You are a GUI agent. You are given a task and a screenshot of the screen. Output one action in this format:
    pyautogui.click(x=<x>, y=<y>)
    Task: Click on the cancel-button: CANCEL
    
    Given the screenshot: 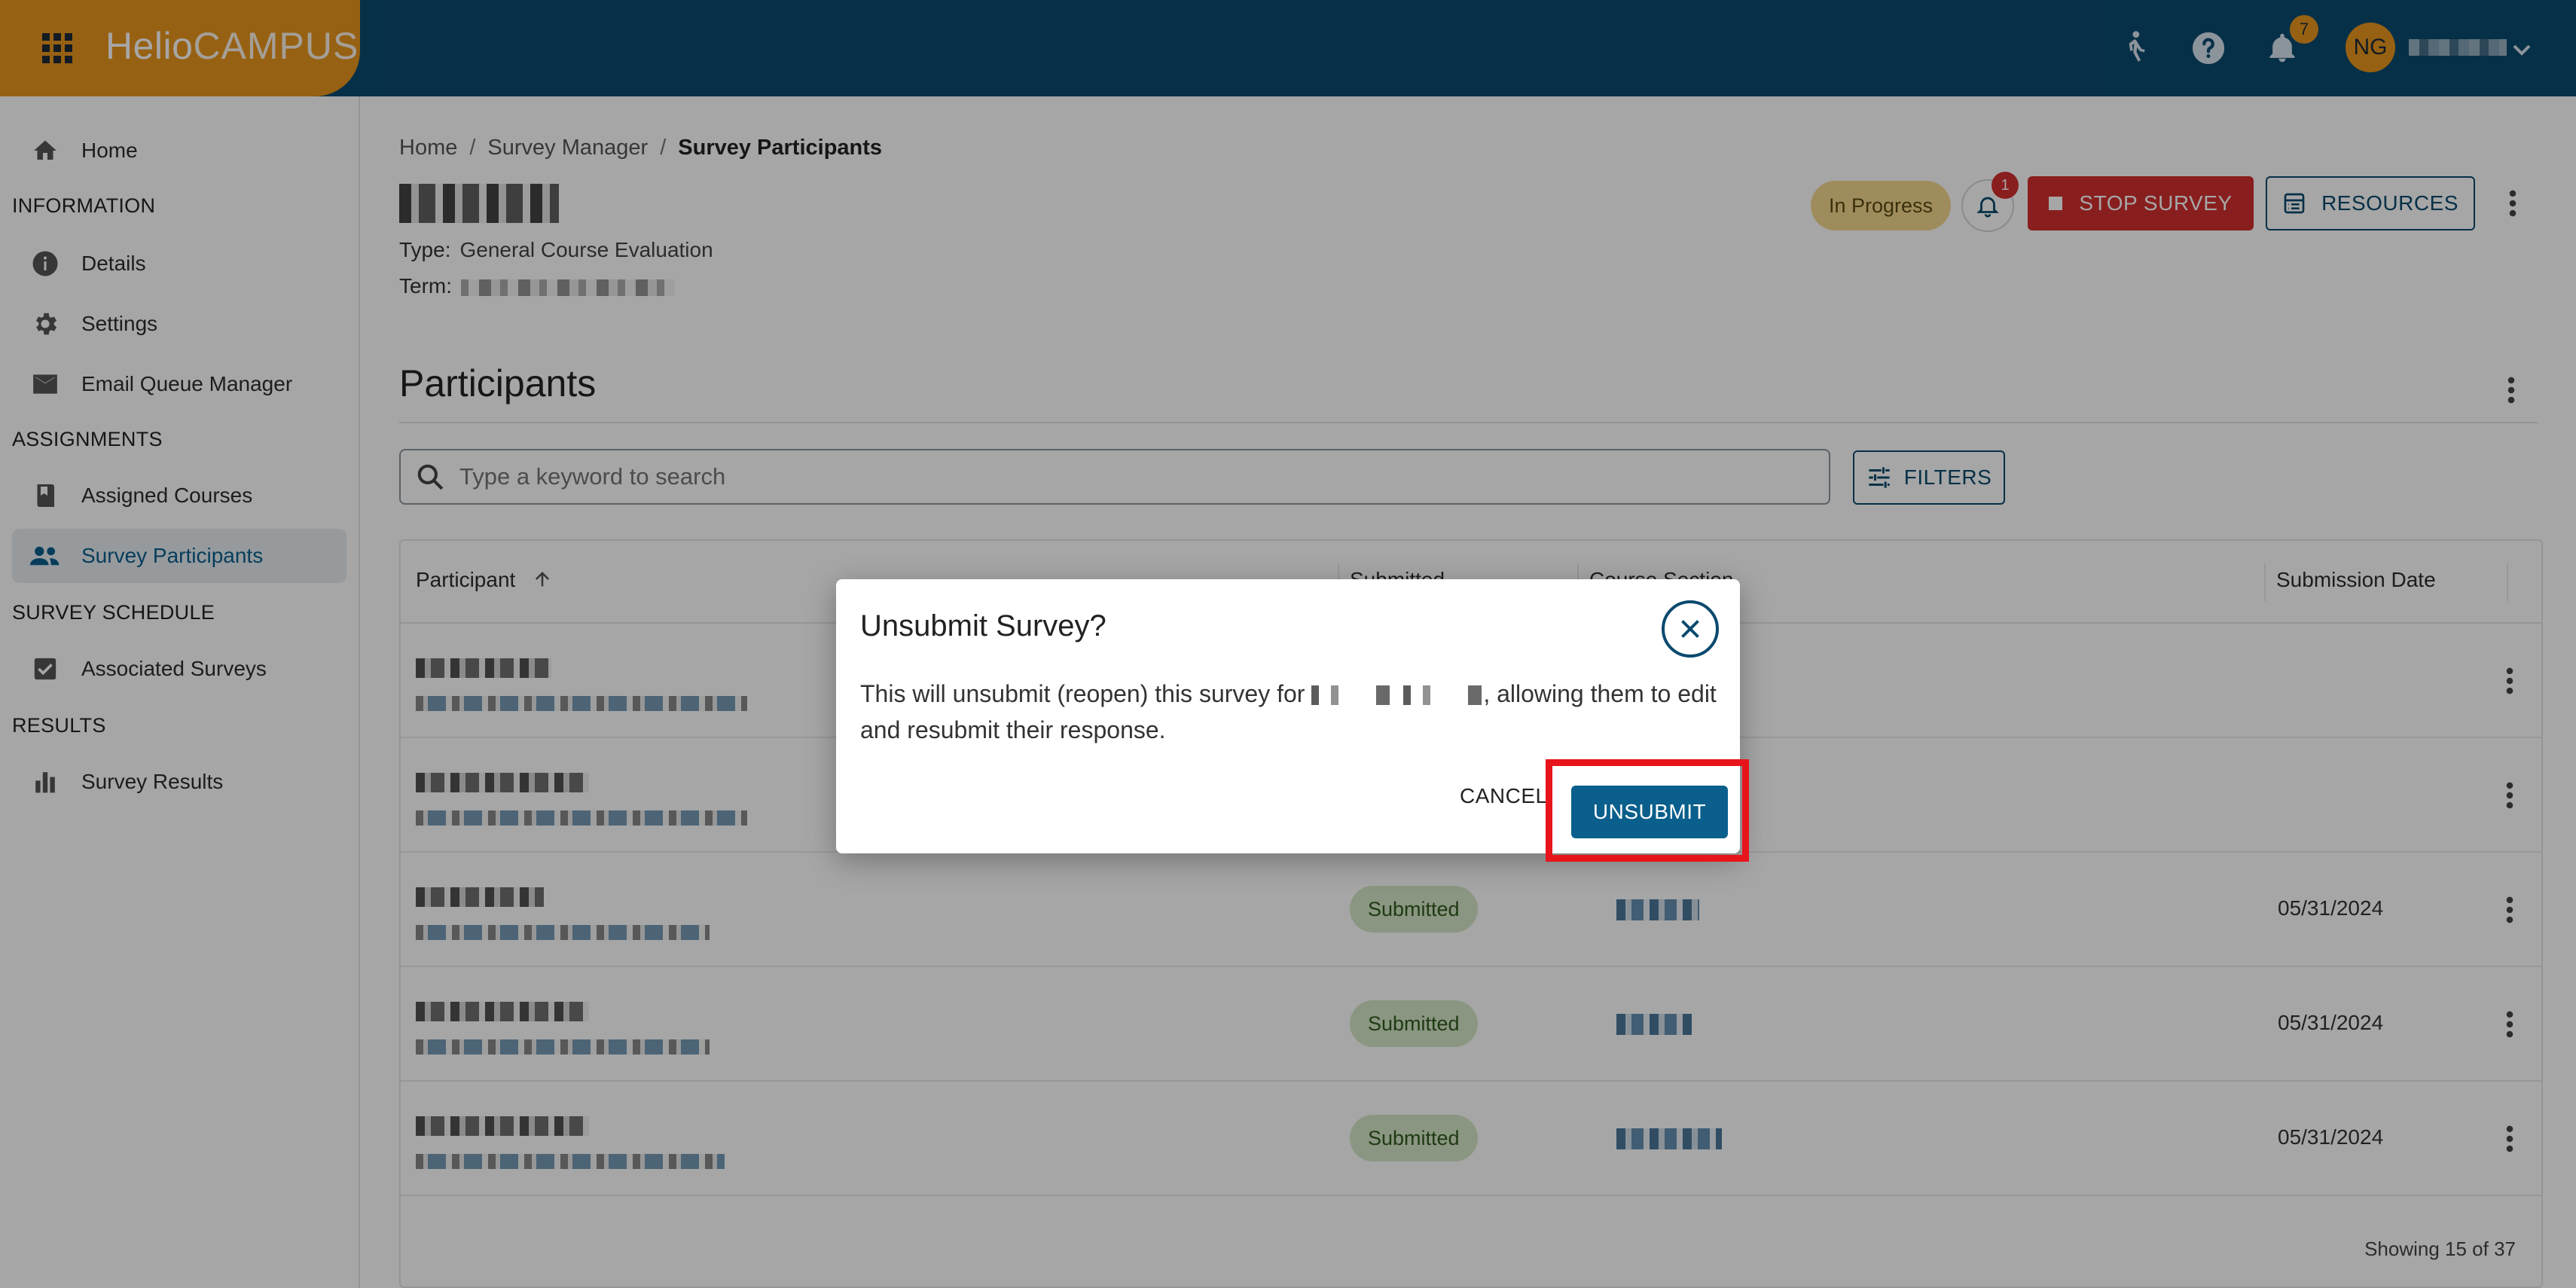 What is the action you would take?
    pyautogui.click(x=1504, y=796)
    